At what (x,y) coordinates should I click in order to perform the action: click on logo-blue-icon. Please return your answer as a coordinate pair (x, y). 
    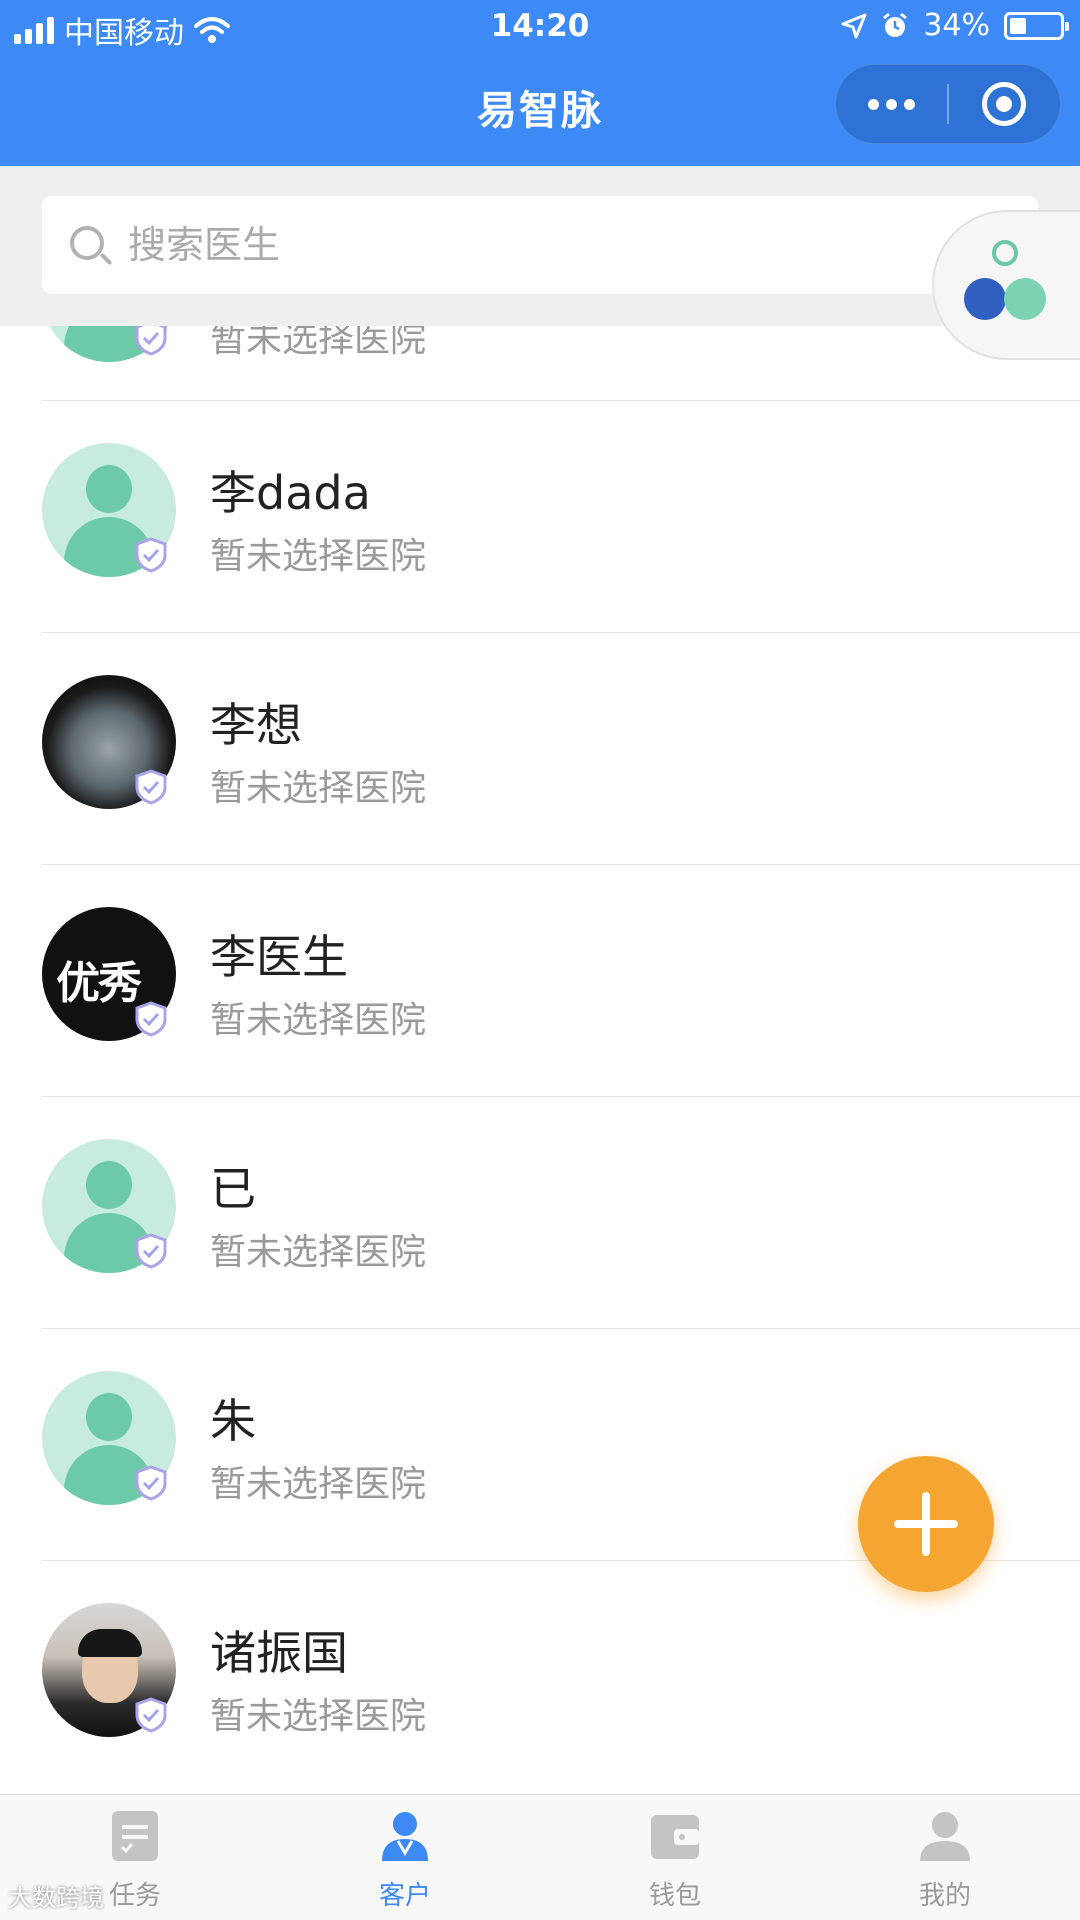
    Looking at the image, I should click on (985, 299).